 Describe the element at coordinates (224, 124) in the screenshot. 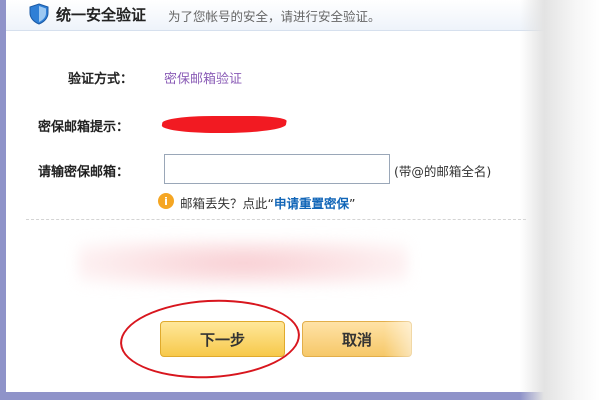

I see `redacted-email-hint` at that location.